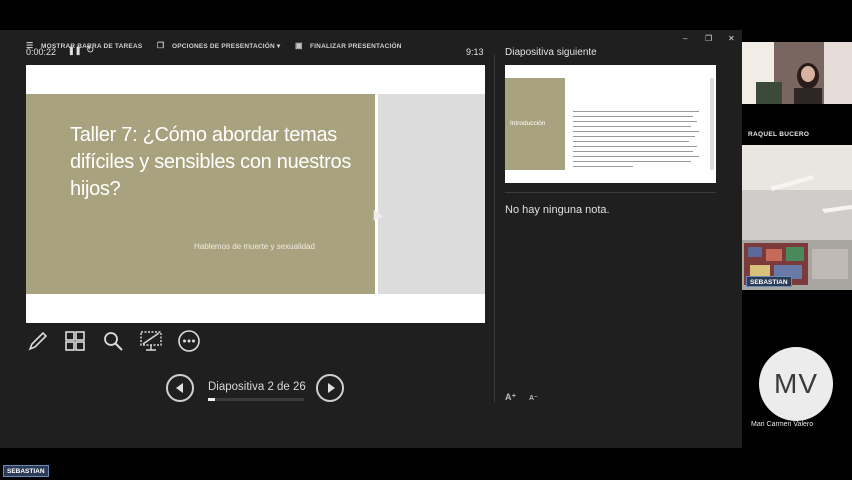 The width and height of the screenshot is (852, 480). I want to click on end-presentation-label: FINALIZAR PRESENTACIÓN, so click(356, 46).